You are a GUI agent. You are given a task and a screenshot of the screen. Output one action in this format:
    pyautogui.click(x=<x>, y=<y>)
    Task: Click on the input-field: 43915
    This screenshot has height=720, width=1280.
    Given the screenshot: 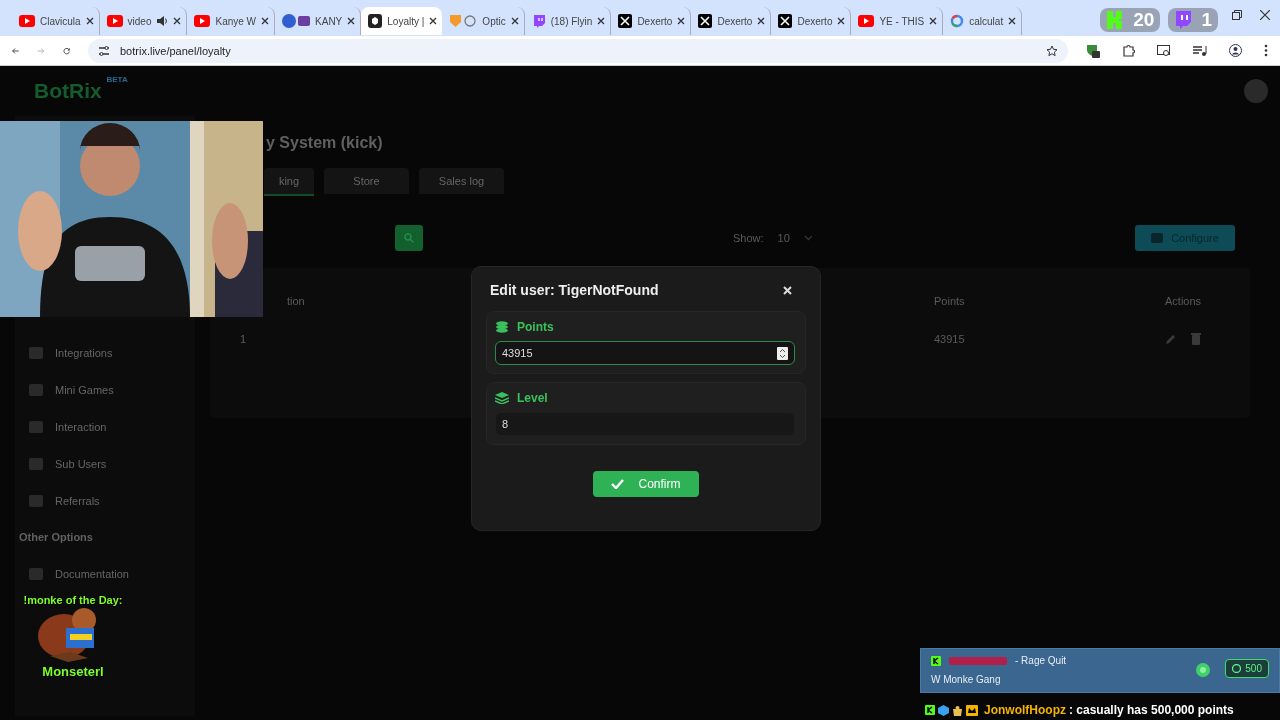 What is the action you would take?
    pyautogui.click(x=645, y=353)
    